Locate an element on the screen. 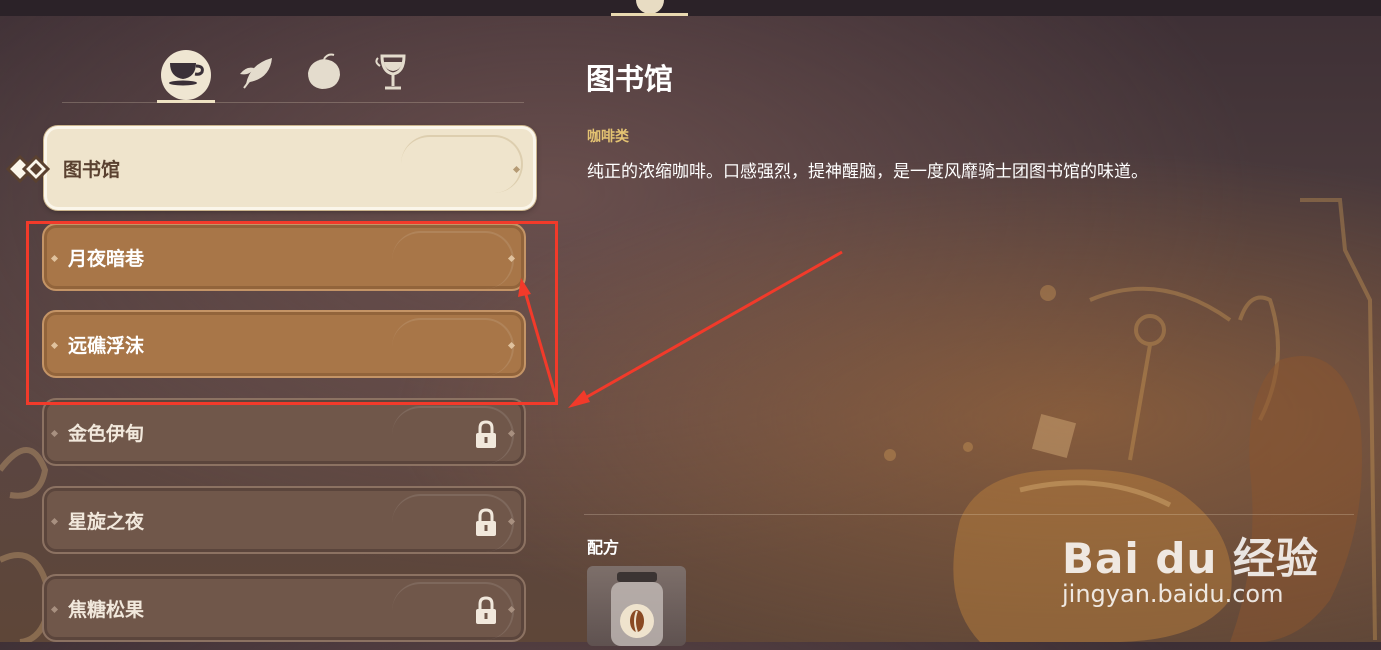  recipe-label: 配方 is located at coordinates (603, 547).